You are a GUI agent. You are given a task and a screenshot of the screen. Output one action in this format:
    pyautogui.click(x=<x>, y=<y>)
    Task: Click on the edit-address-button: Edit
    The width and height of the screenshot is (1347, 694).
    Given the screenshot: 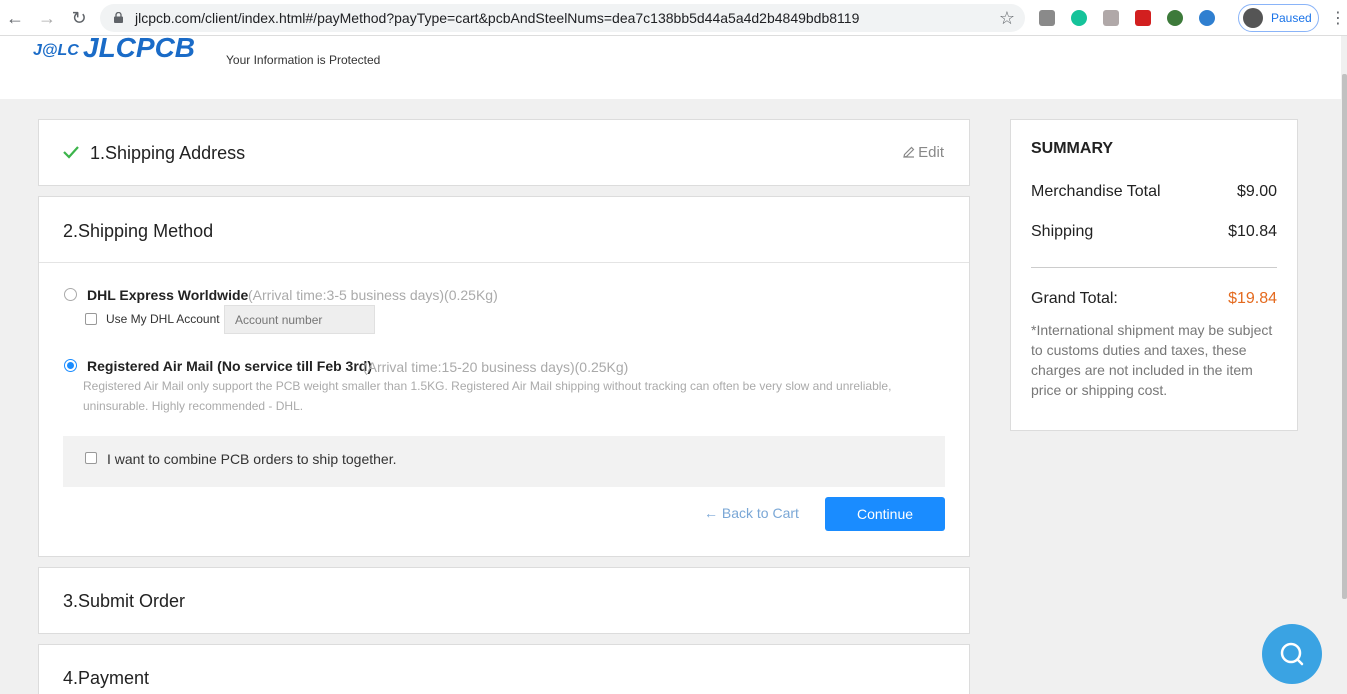 What is the action you would take?
    pyautogui.click(x=923, y=152)
    